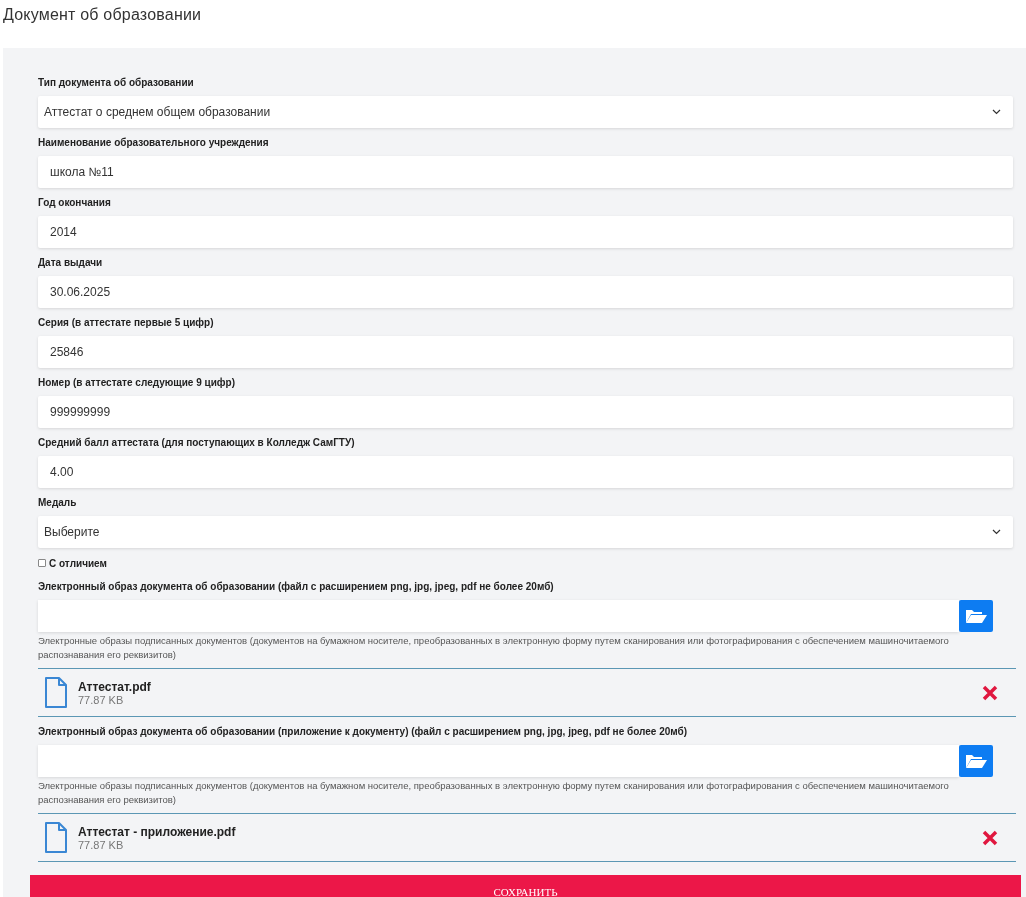 Image resolution: width=1026 pixels, height=897 pixels. Describe the element at coordinates (75, 203) in the screenshot. I see `field-label: Год окончания` at that location.